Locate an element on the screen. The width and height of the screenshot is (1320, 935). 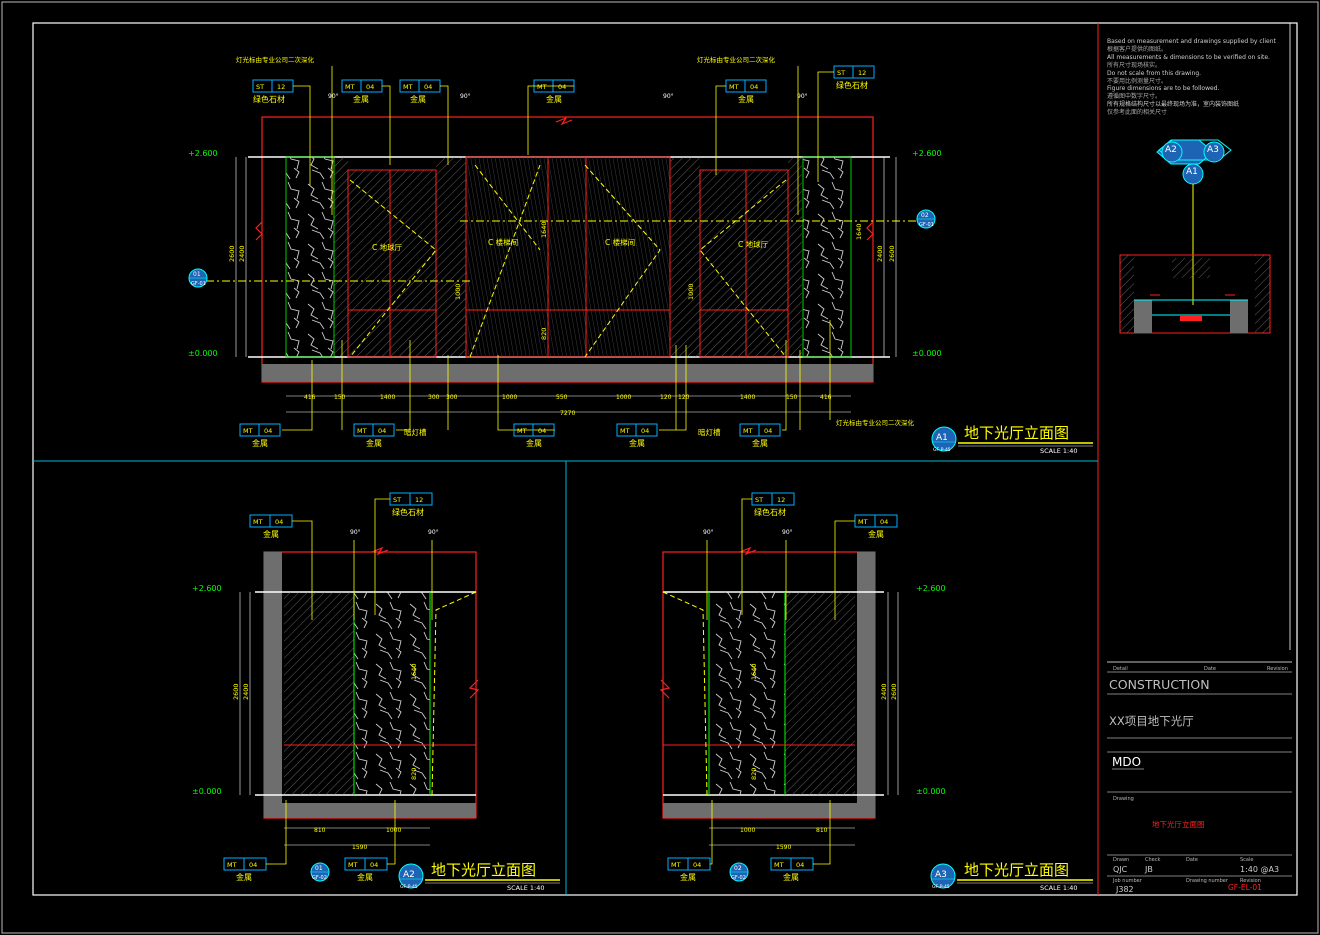
view-title-a1: A1 GF-P-45 地下光厅立面图 SCALE 1:40 is located at coordinates (1012, 439).